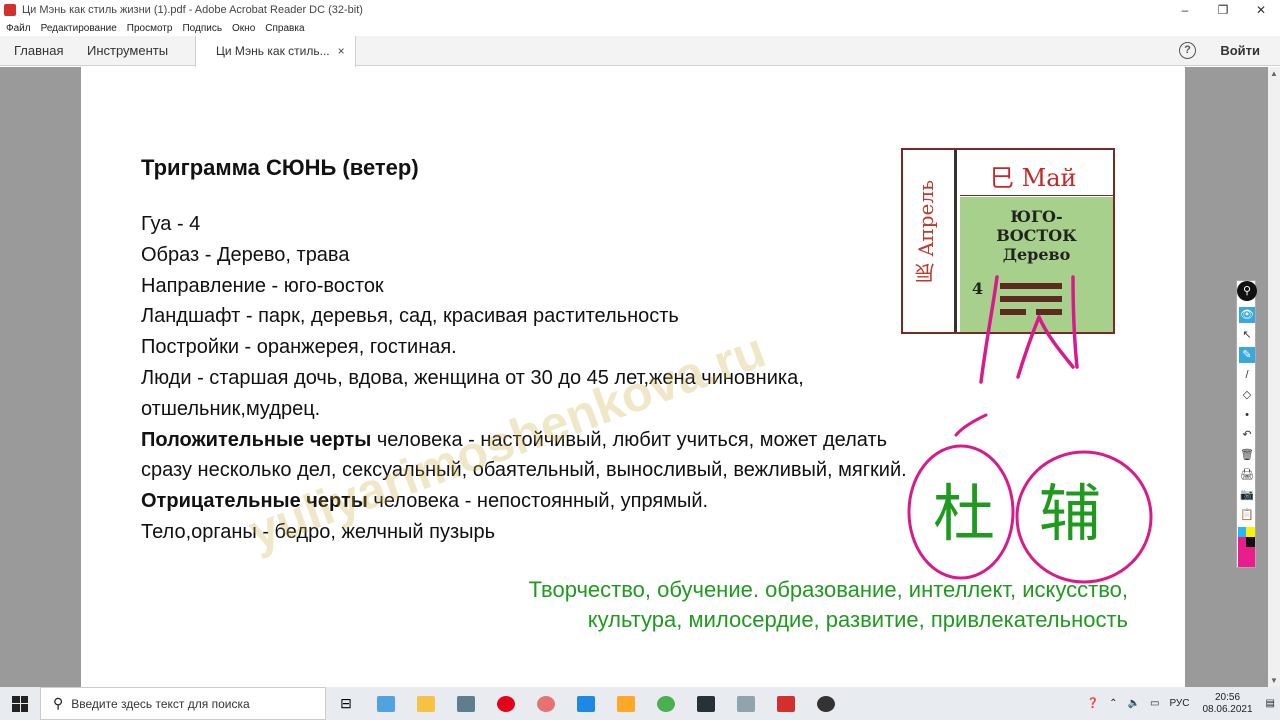  Describe the element at coordinates (706, 703) in the screenshot. I see `app-icon-v` at that location.